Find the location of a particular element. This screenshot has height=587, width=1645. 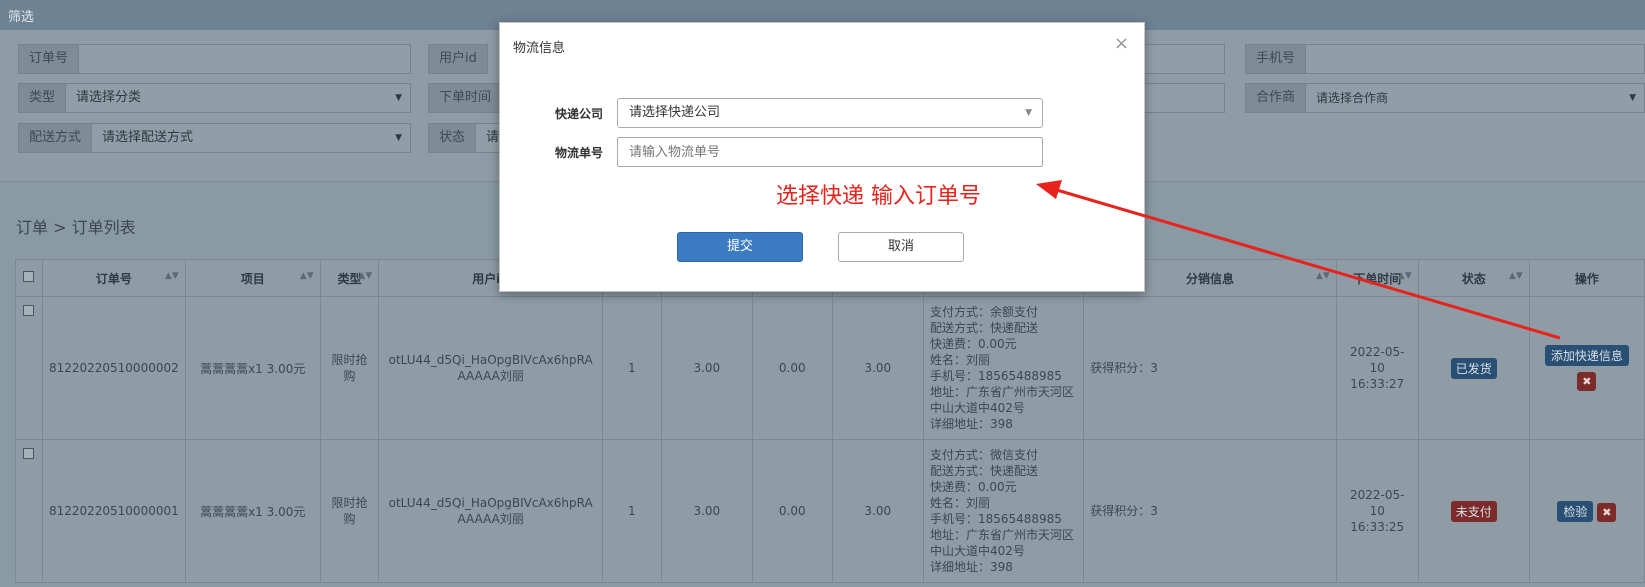

type-select: 请选择分类 ▼ is located at coordinates (238, 98).